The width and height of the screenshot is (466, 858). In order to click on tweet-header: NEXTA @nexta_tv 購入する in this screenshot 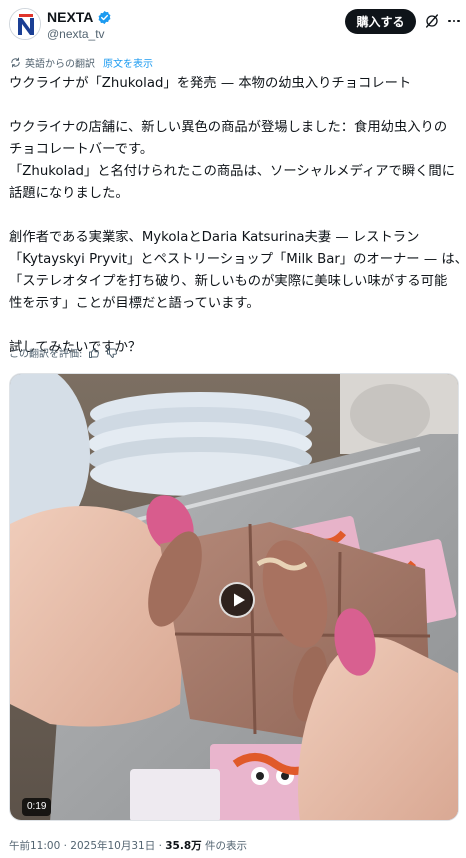, I will do `click(233, 25)`.